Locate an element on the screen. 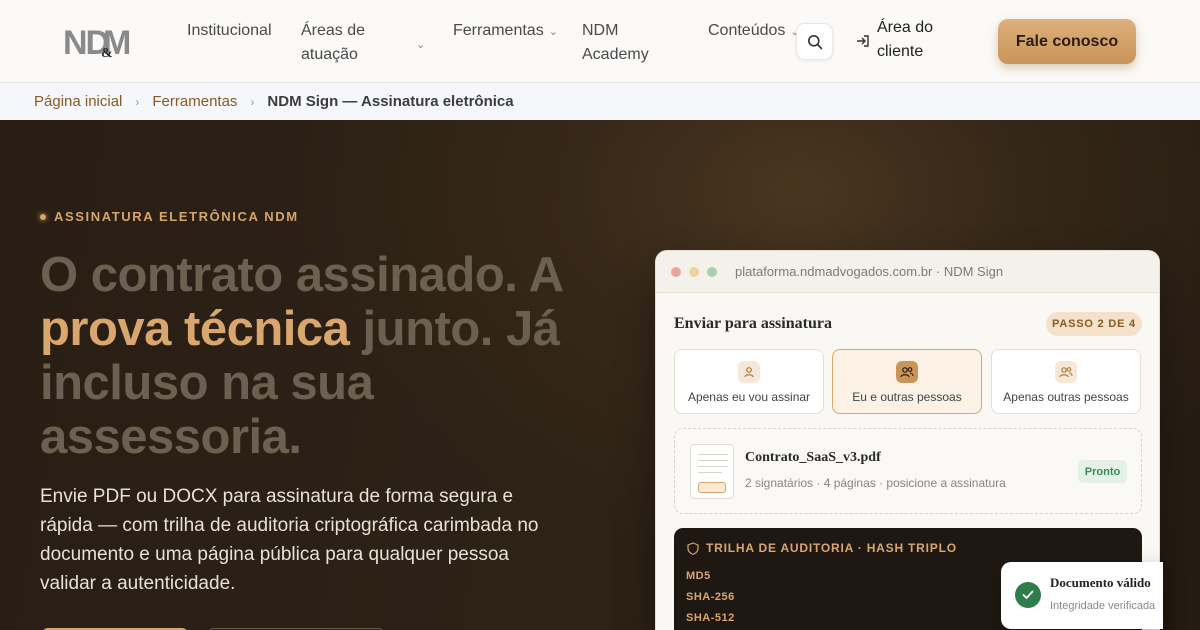 The width and height of the screenshot is (1200, 630). option-me-and-others-label: Eu e outras pessoas is located at coordinates (907, 397).